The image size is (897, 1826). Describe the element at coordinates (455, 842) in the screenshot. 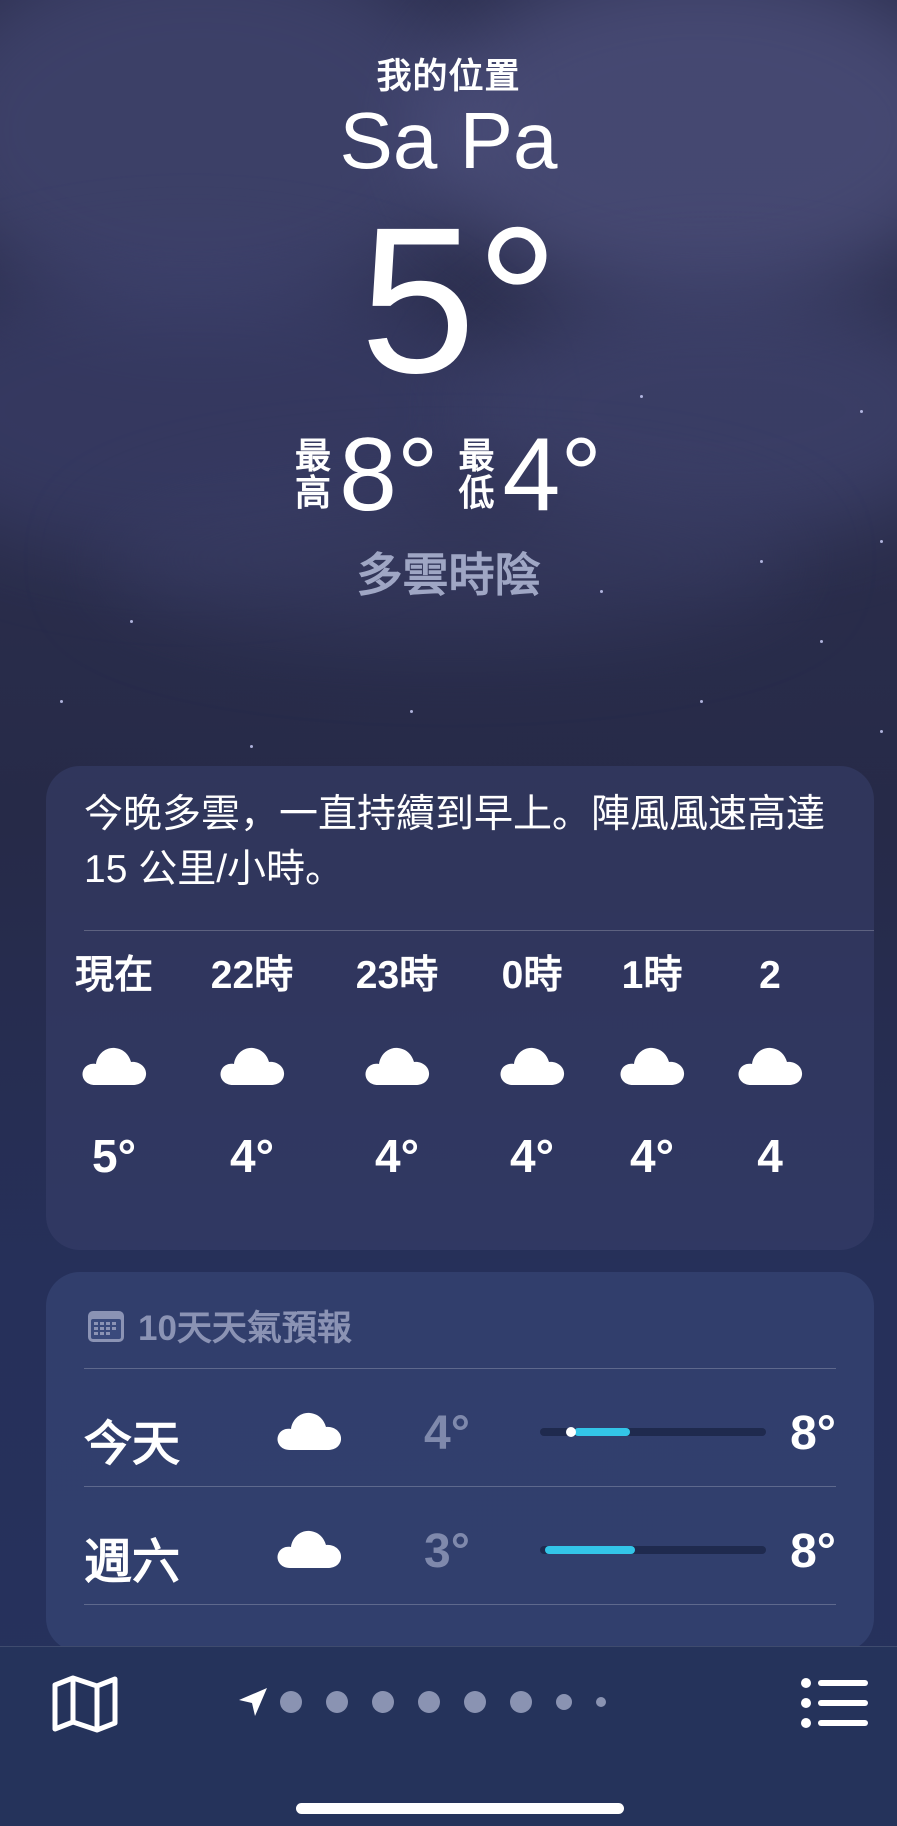

I see `weather-summary: 今晚多雲，一直持續到早上。陣風風速高達 15 公里/小時。` at that location.